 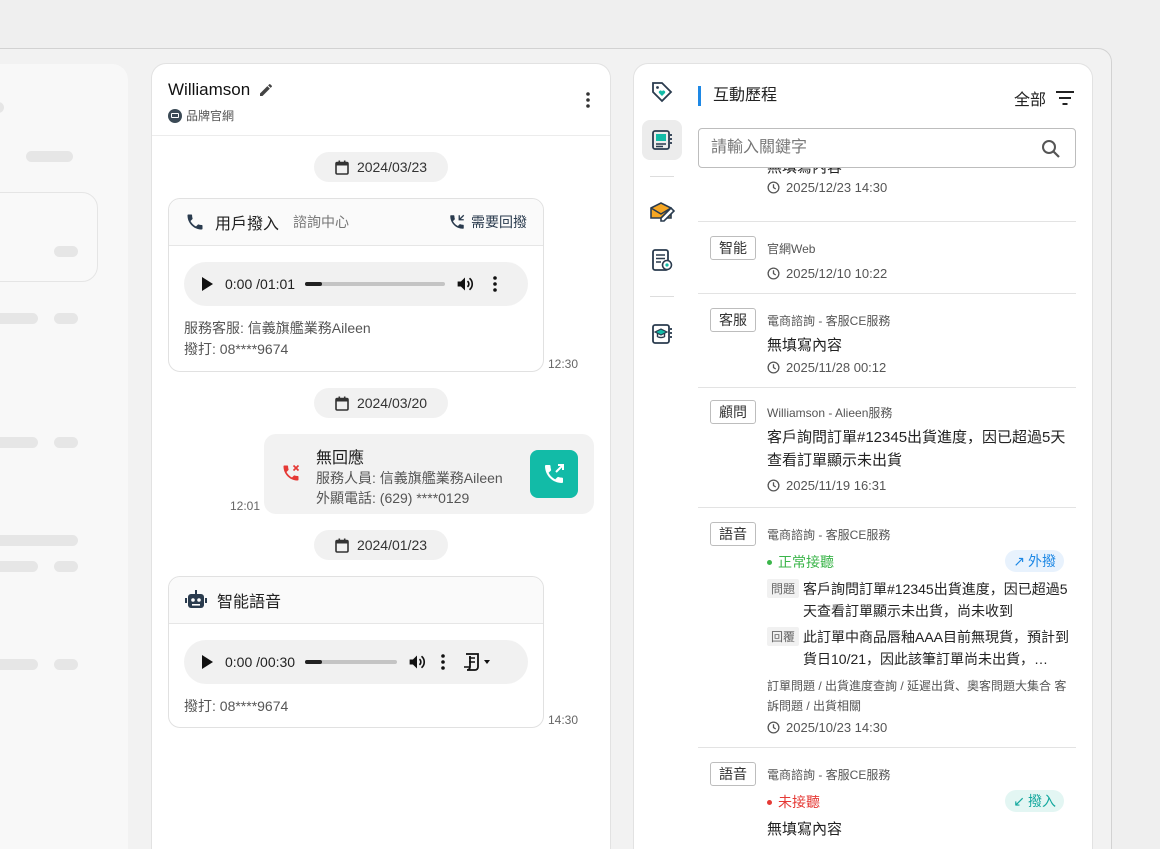 I want to click on call-direction-label: 撥入, so click(x=1042, y=801).